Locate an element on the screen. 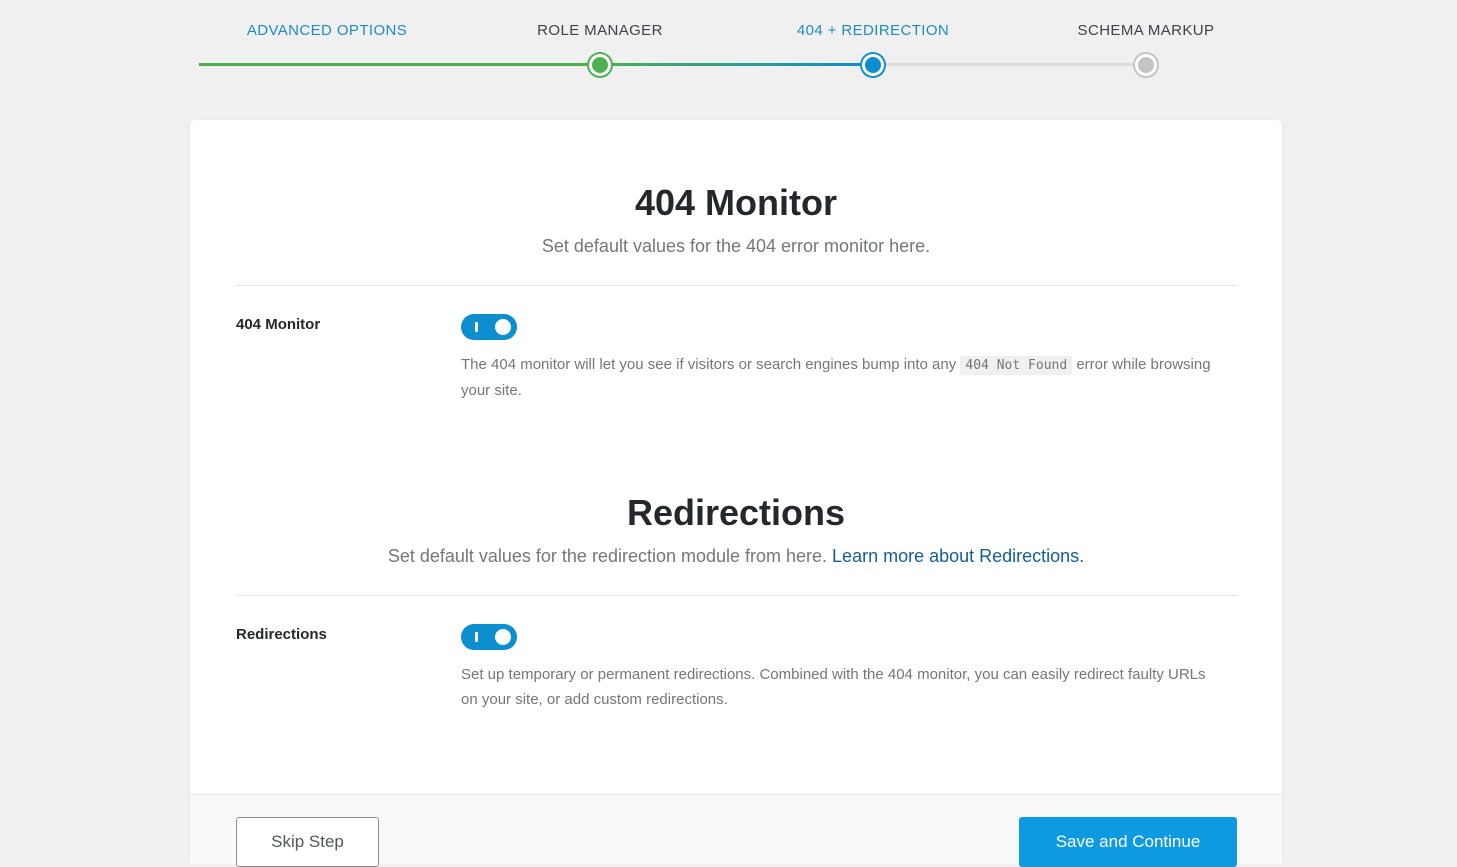 The image size is (1457, 867). step-schema-markup: SCHEMA MARKUP is located at coordinates (1146, 30).